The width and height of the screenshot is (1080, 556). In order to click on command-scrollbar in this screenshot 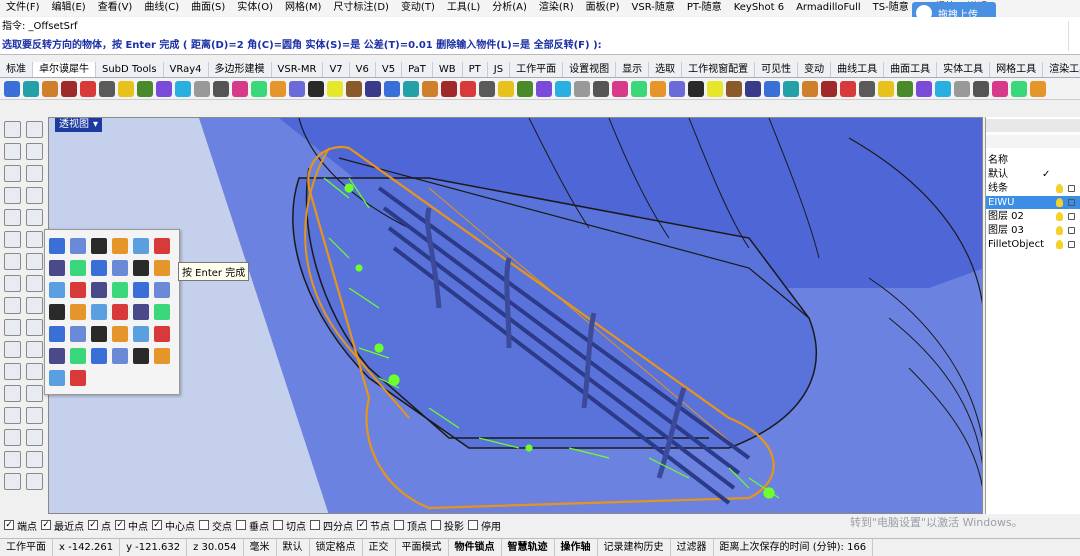, I will do `click(1073, 36)`.